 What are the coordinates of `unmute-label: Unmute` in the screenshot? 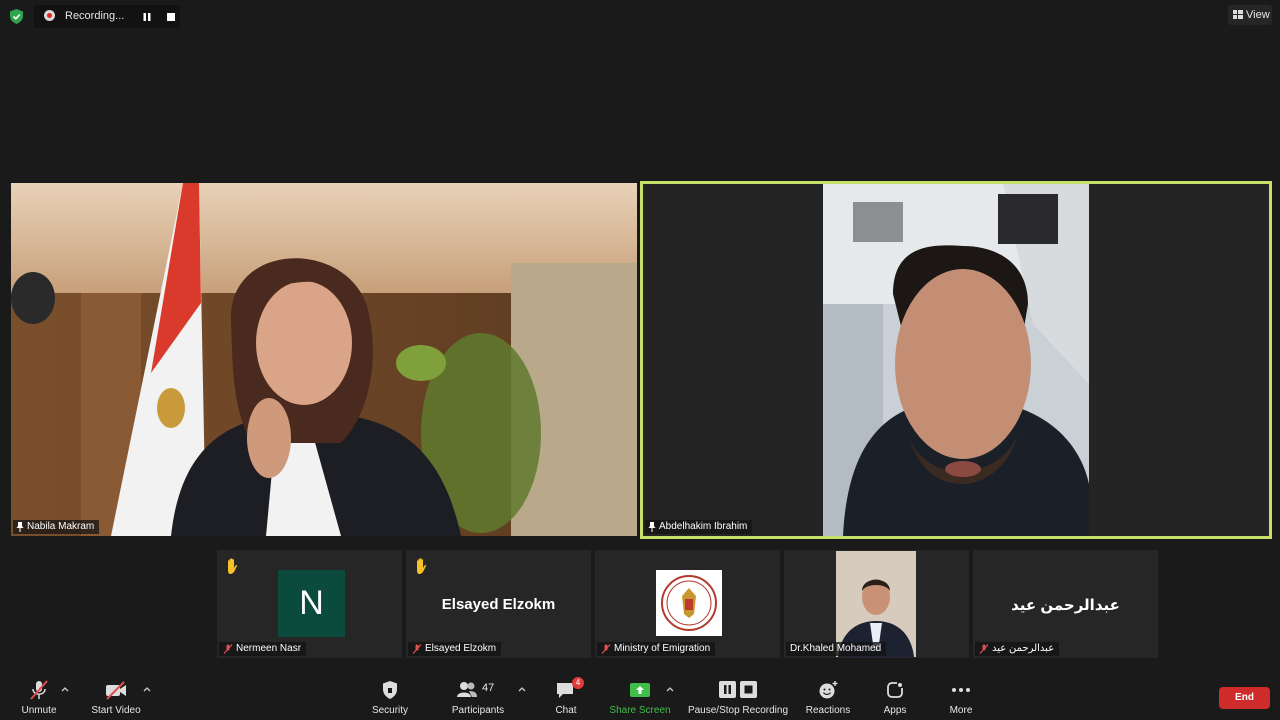 It's located at (39, 710).